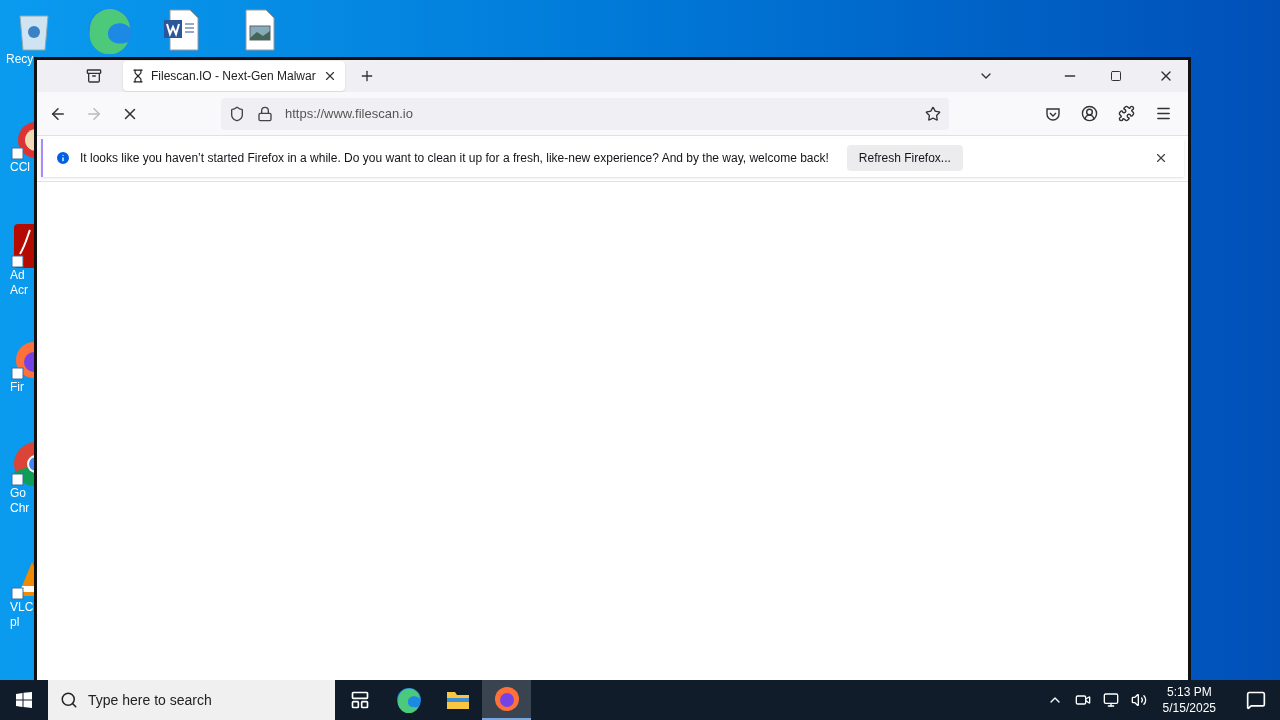 The height and width of the screenshot is (720, 1280). What do you see at coordinates (1126, 113) in the screenshot?
I see `extensions-icon` at bounding box center [1126, 113].